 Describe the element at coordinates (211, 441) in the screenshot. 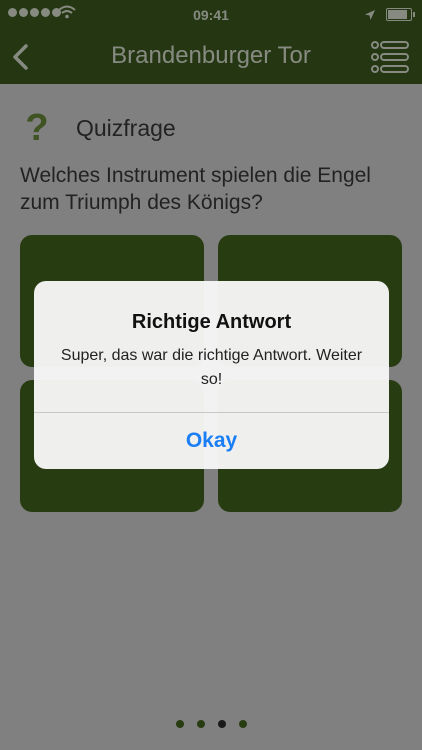

I see `okay-button: Okay` at that location.